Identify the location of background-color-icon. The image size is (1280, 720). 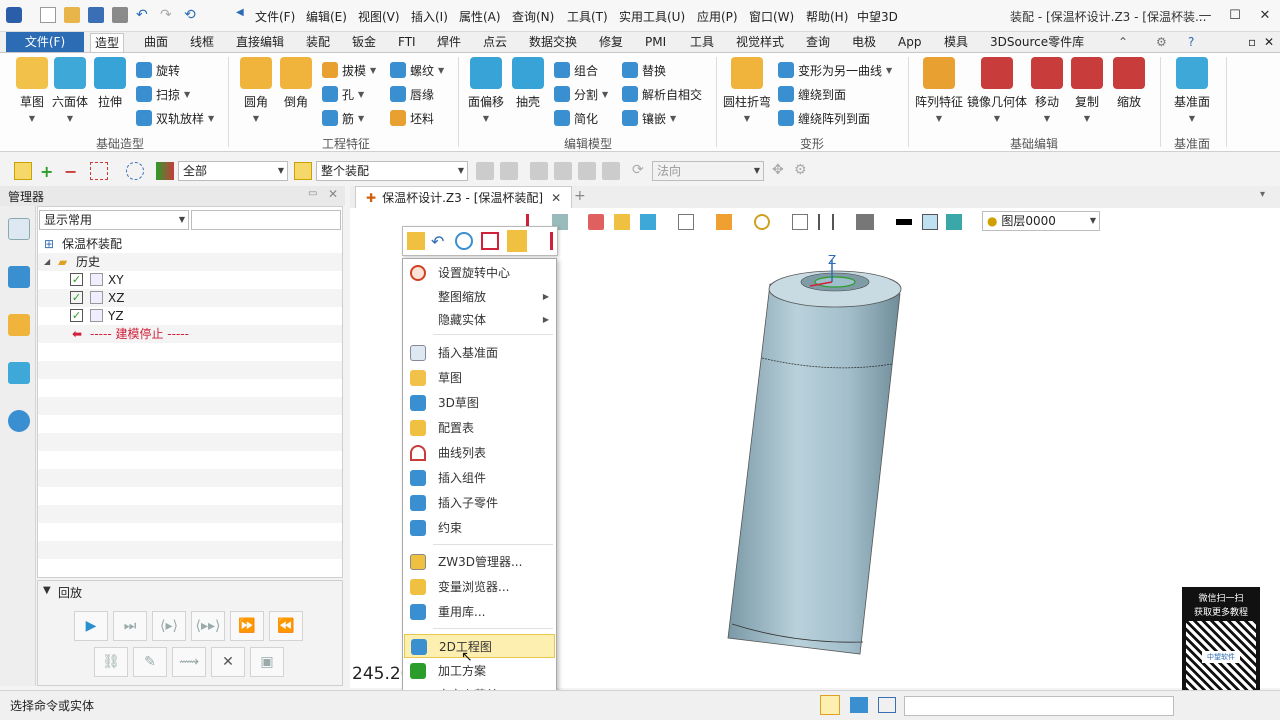
(930, 222).